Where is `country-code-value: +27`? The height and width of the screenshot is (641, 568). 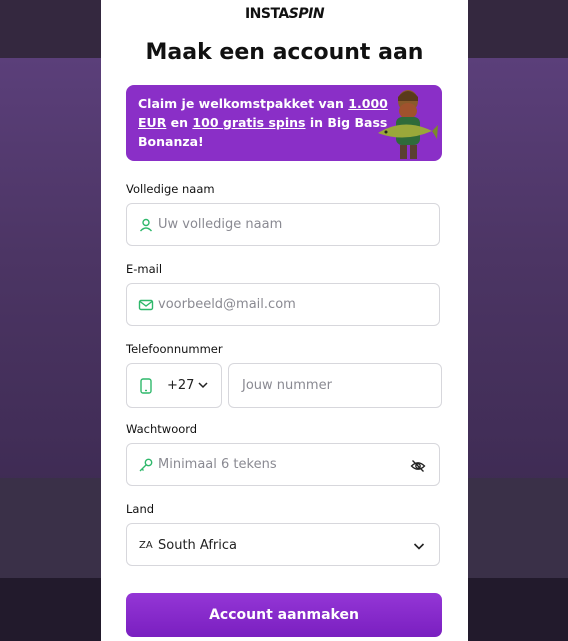
country-code-value: +27 is located at coordinates (181, 385).